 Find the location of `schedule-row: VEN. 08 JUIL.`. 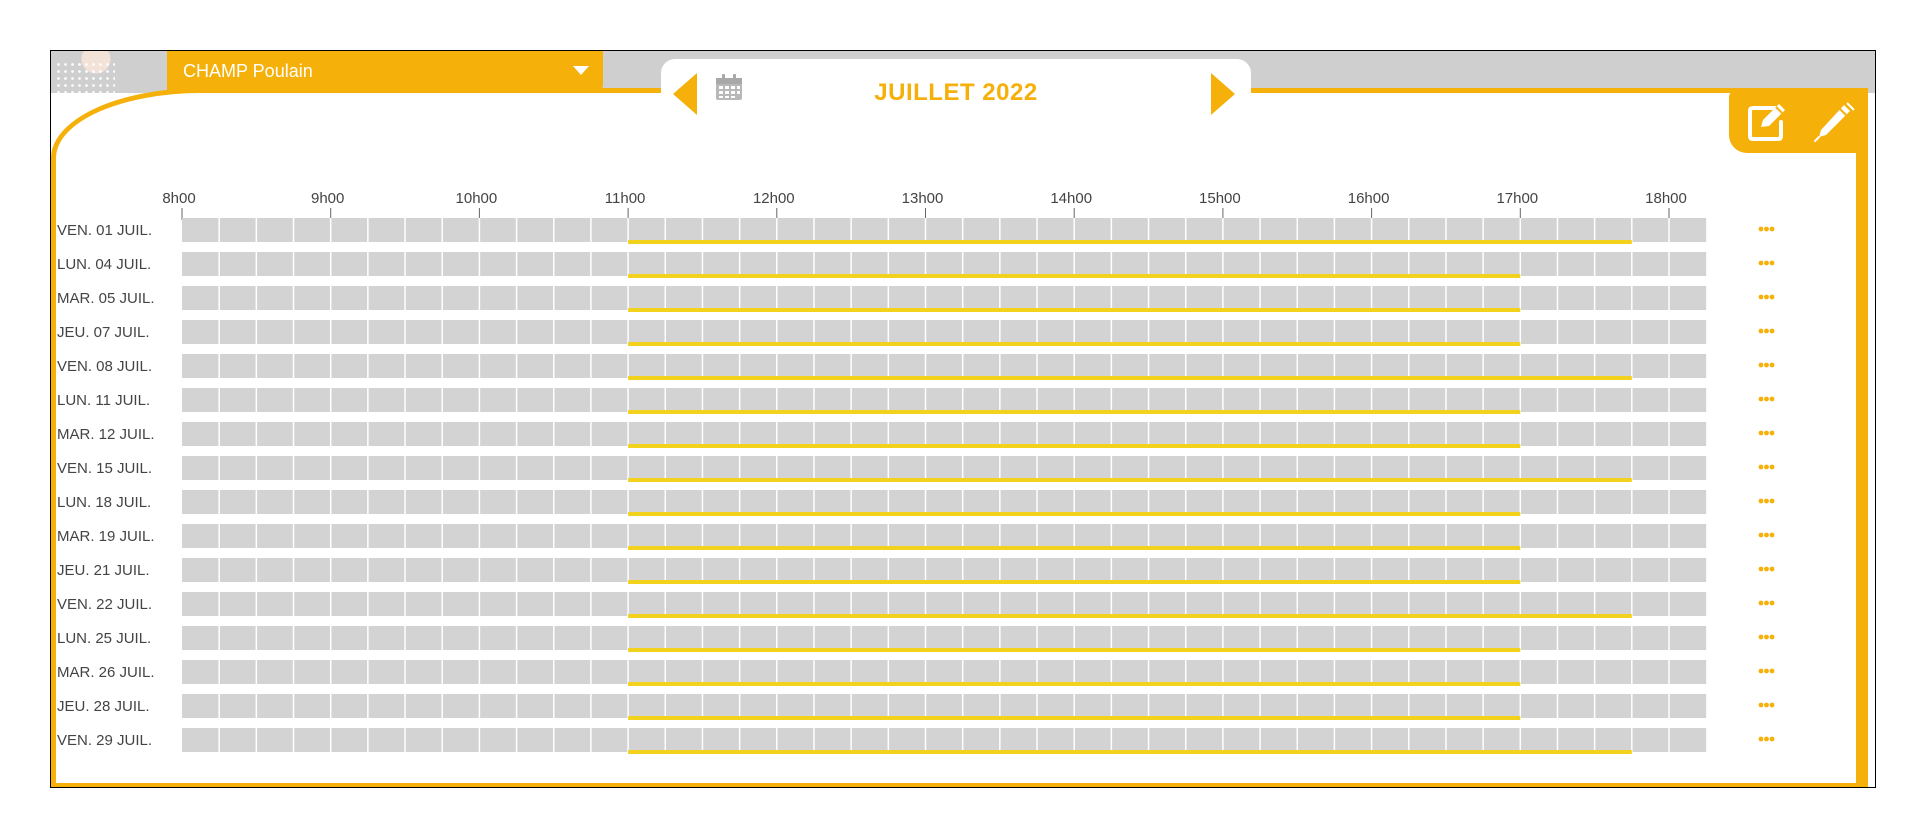

schedule-row: VEN. 08 JUIL. is located at coordinates (916, 367).